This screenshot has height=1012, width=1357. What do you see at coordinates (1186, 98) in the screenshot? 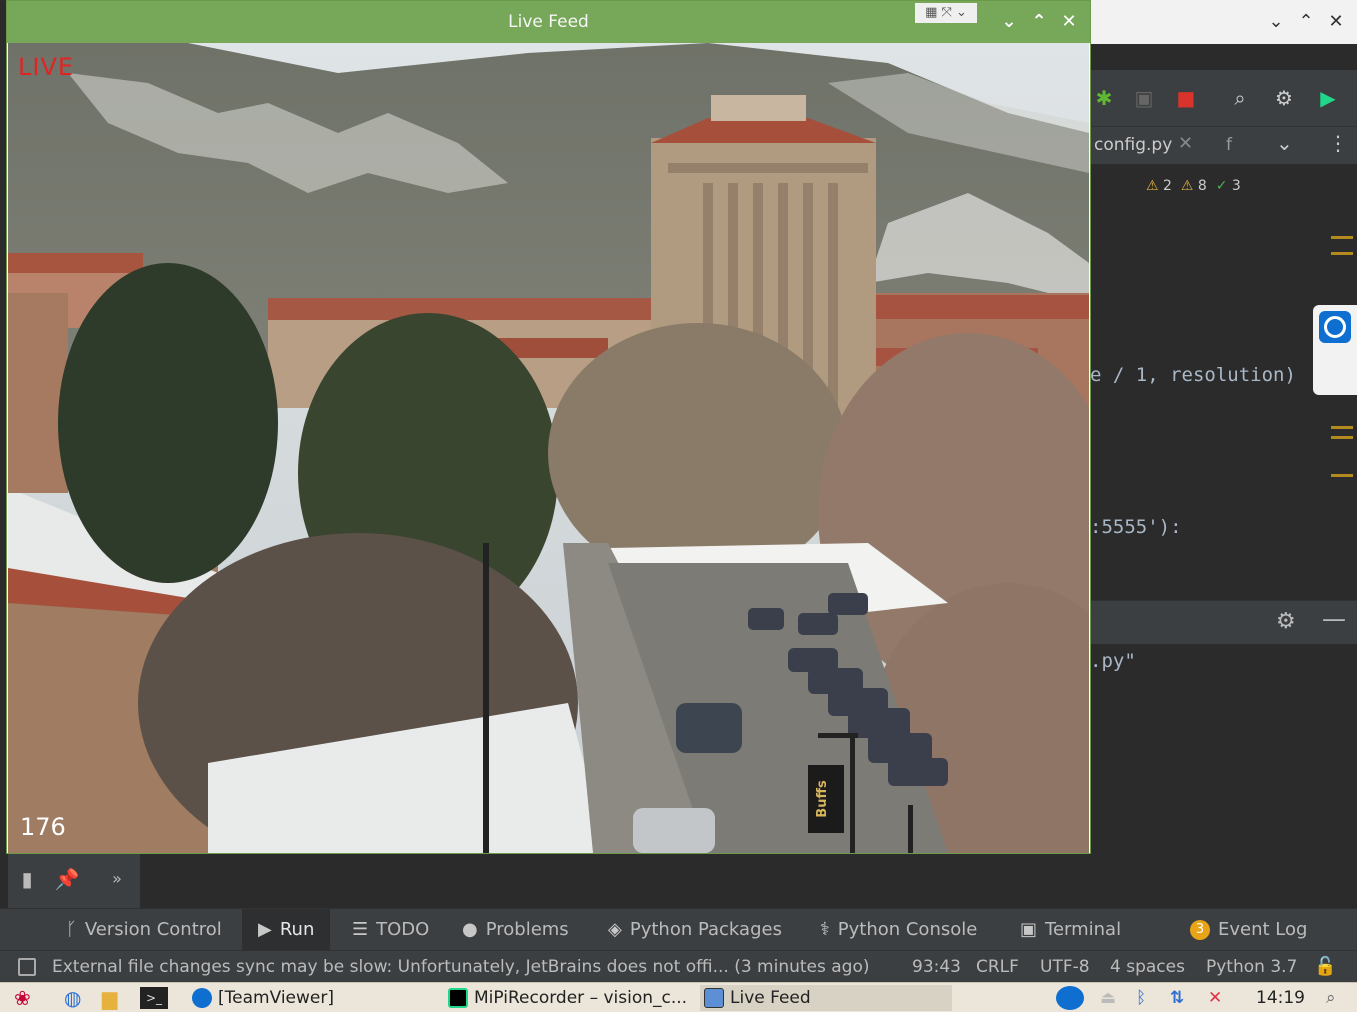
I see `stop-icon: ■` at bounding box center [1186, 98].